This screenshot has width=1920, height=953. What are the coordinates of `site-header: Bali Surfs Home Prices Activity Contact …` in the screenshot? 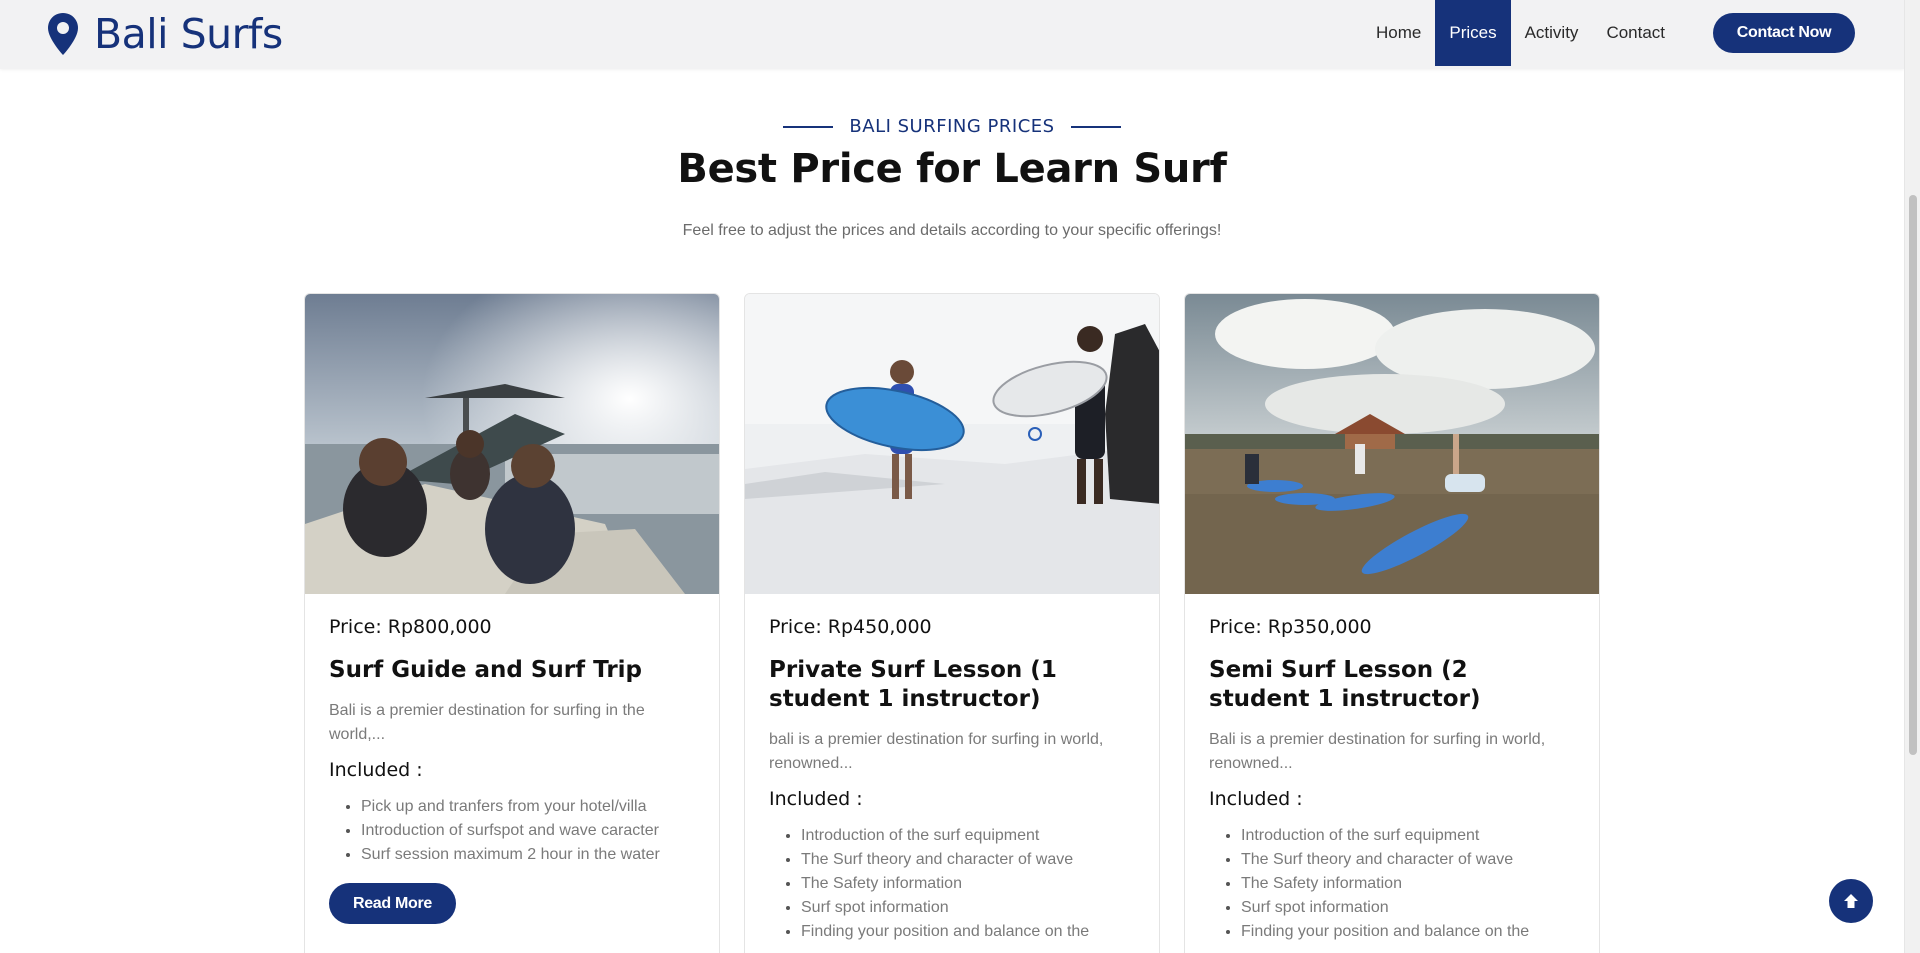 It's located at (952, 34).